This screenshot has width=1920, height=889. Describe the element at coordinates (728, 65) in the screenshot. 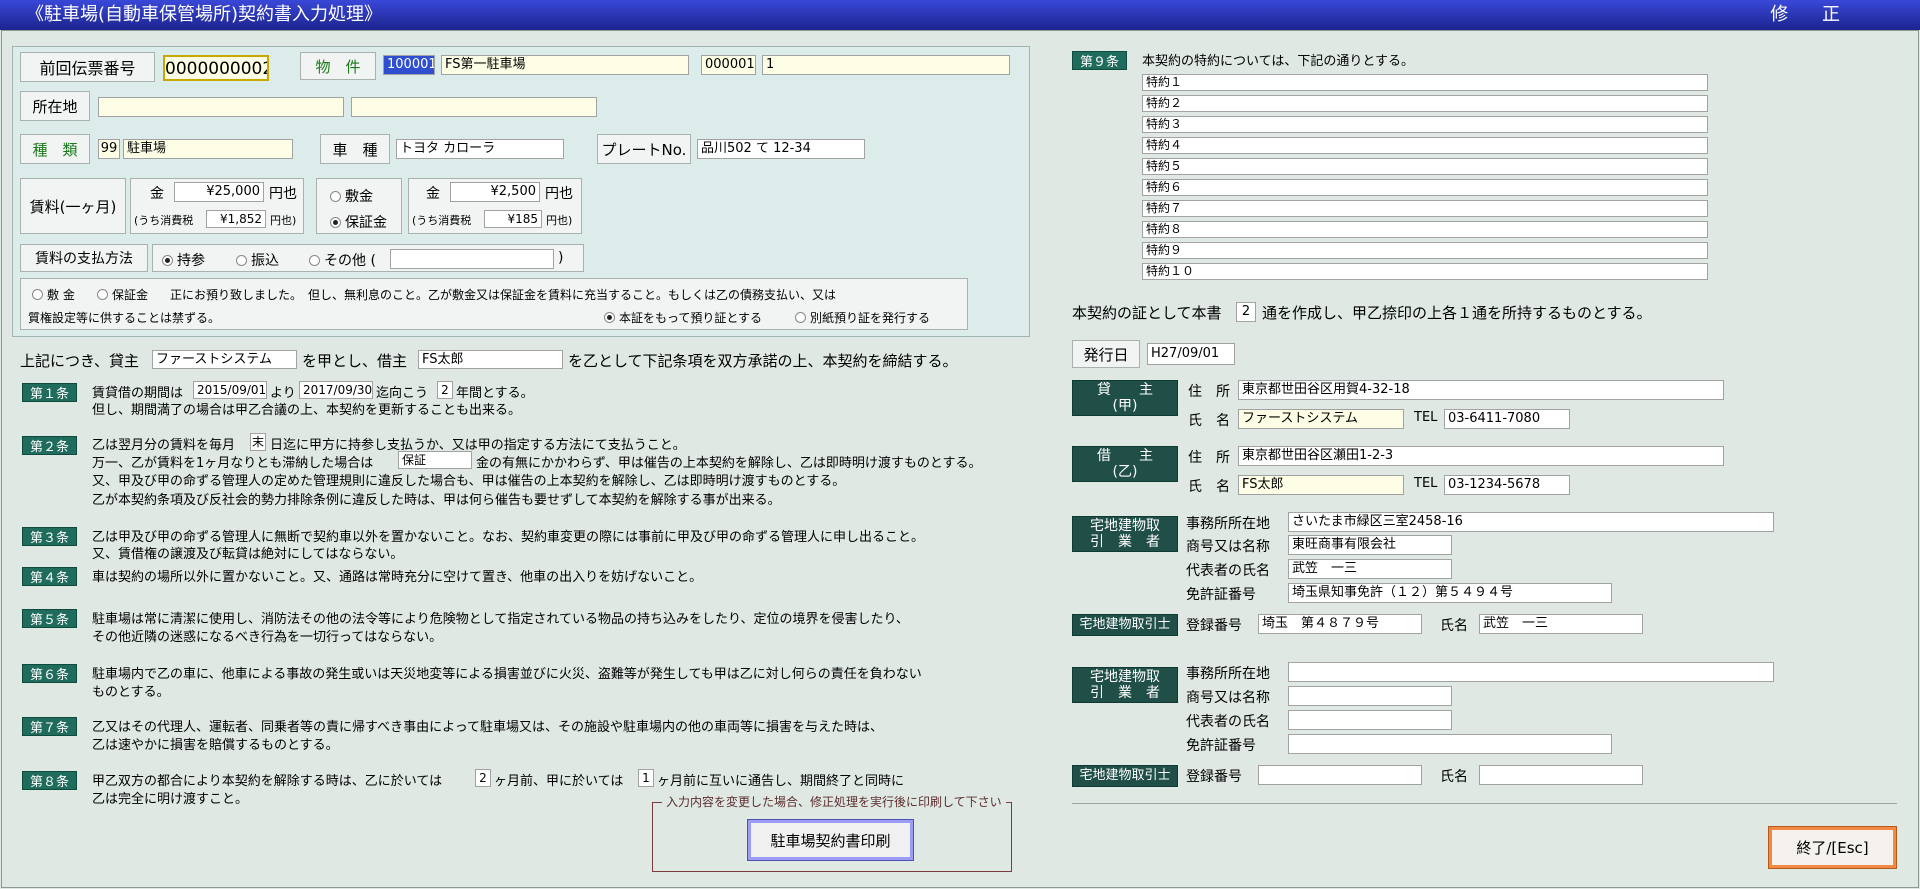

I see `property-sub-code-input: 000001` at that location.